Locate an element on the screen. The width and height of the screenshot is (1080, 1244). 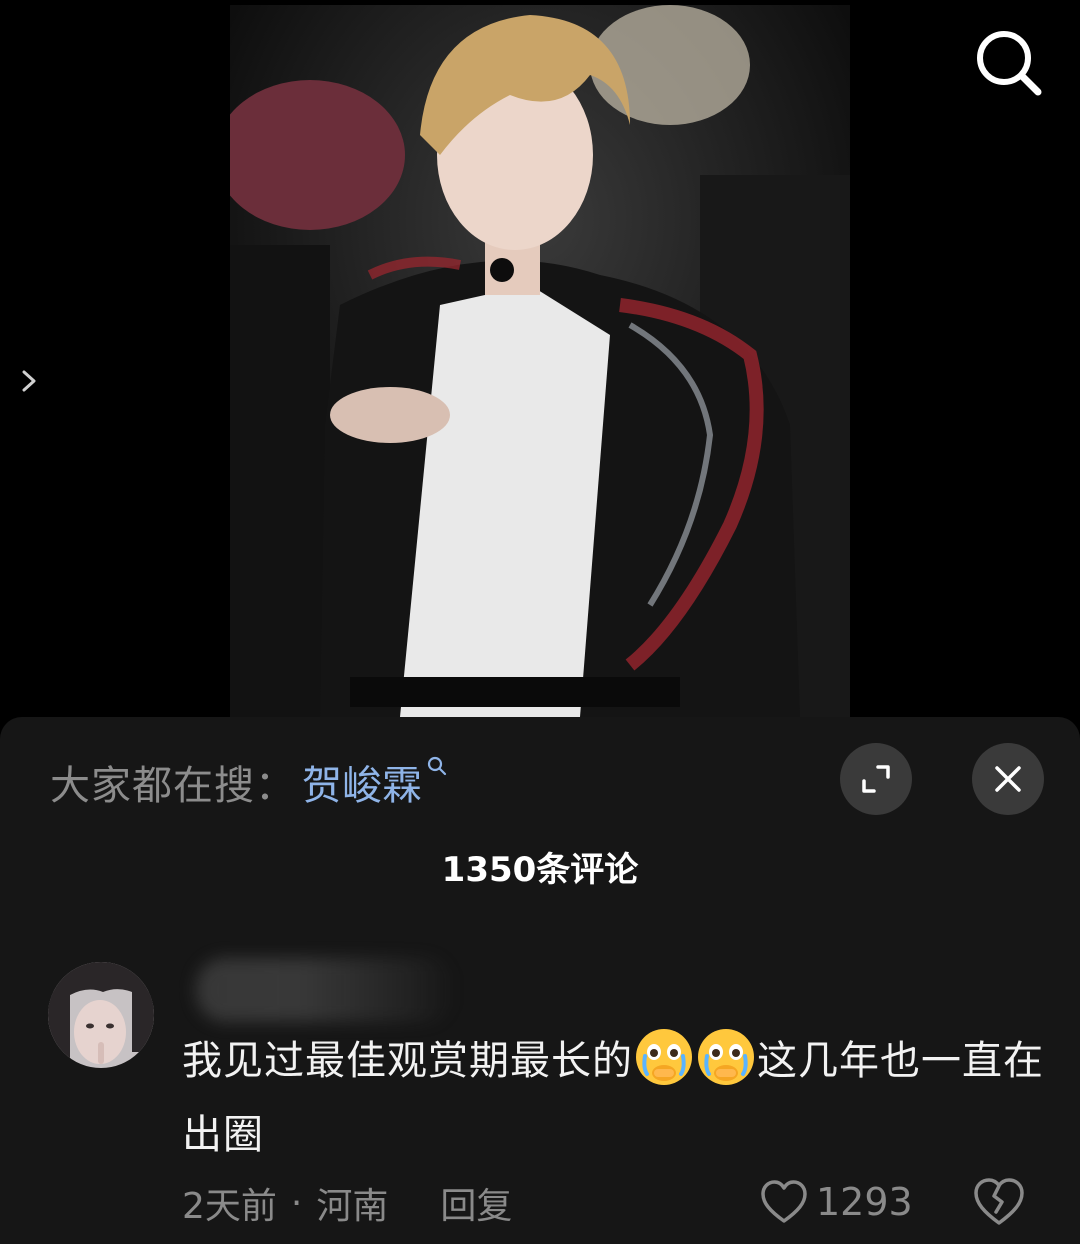
avatar is located at coordinates (101, 1015).